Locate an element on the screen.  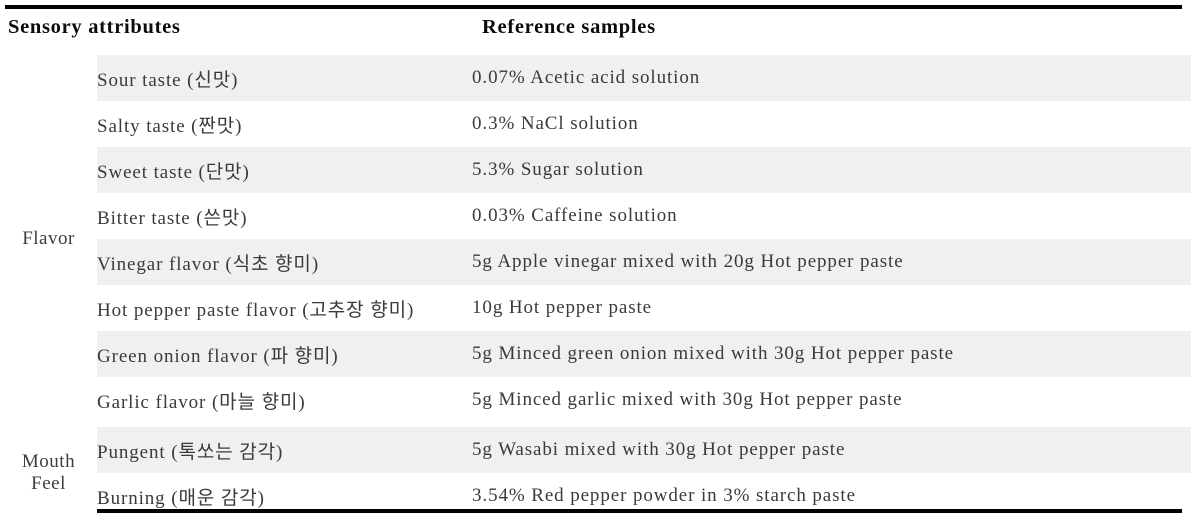
table-row: Sweet taste (단맛) 5.3% Sugar solution is located at coordinates (595, 170).